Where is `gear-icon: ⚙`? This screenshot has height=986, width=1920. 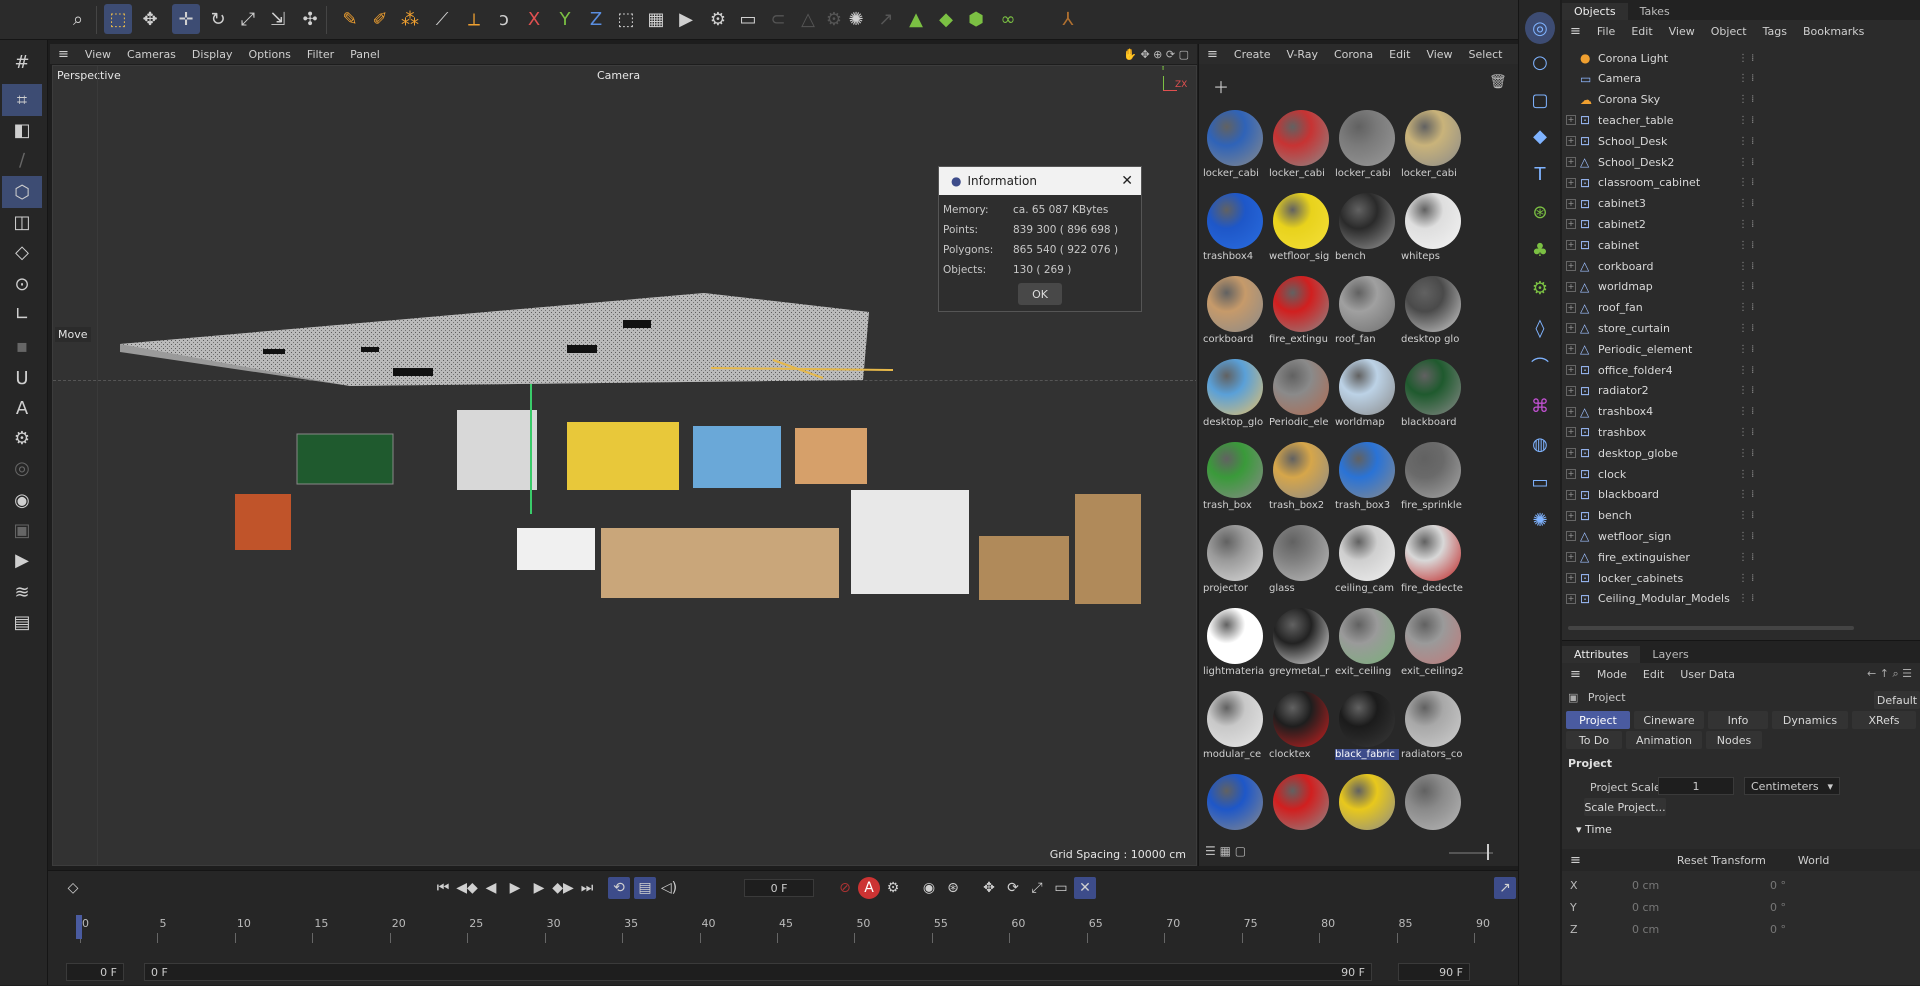
gear-icon: ⚙ is located at coordinates (22, 438).